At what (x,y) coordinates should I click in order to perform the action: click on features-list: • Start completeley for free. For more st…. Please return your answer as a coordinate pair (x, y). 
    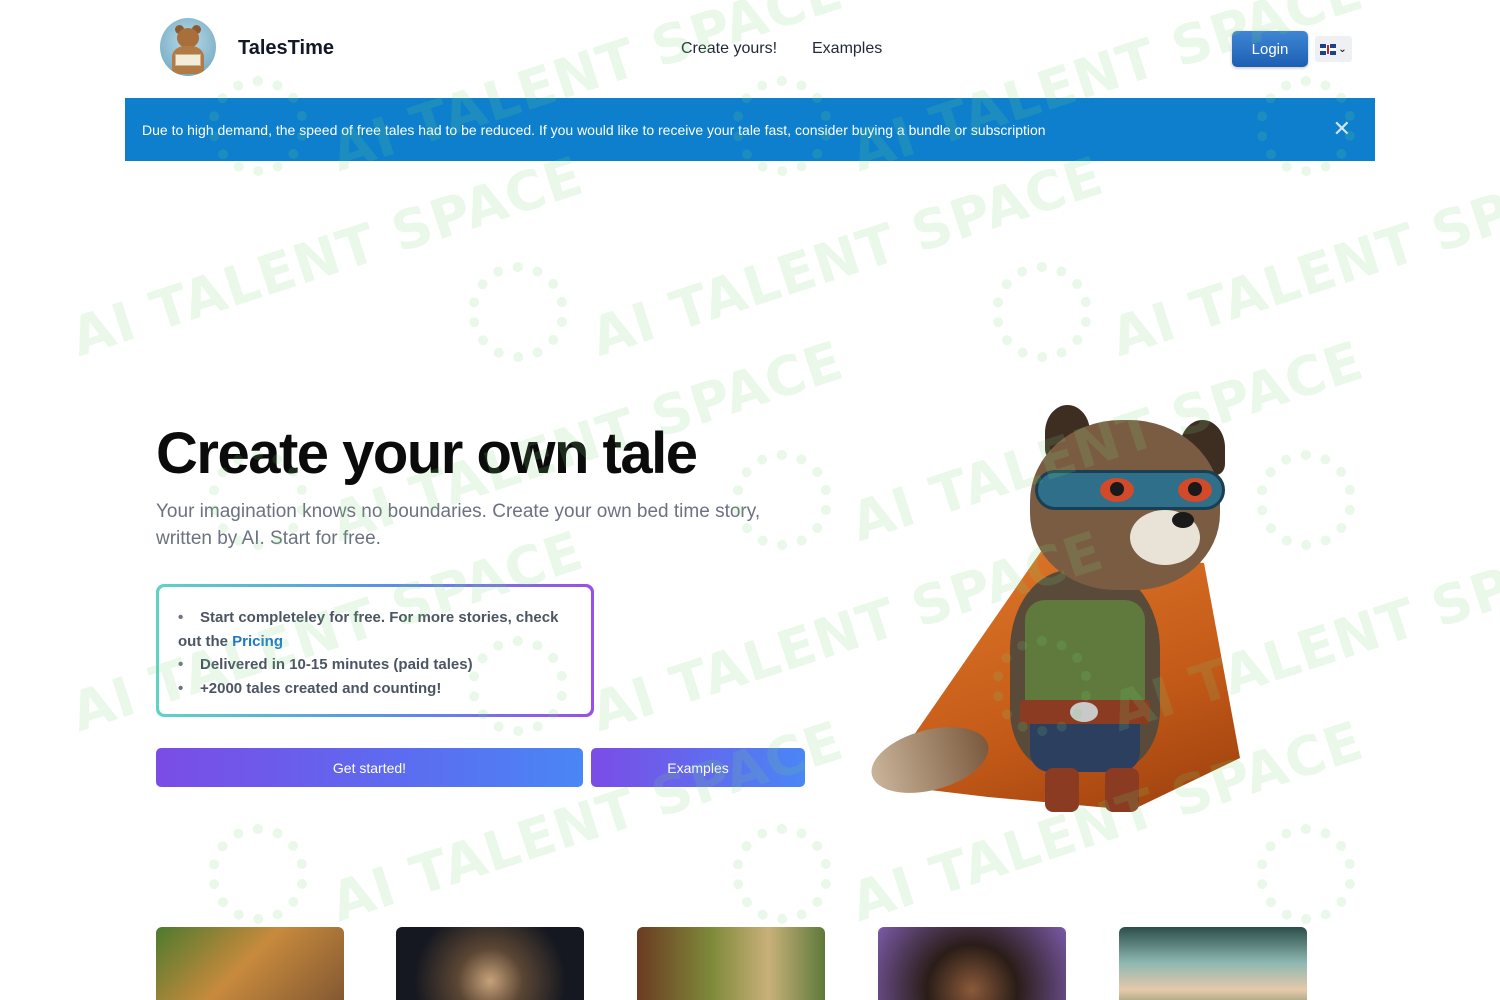
    Looking at the image, I should click on (375, 653).